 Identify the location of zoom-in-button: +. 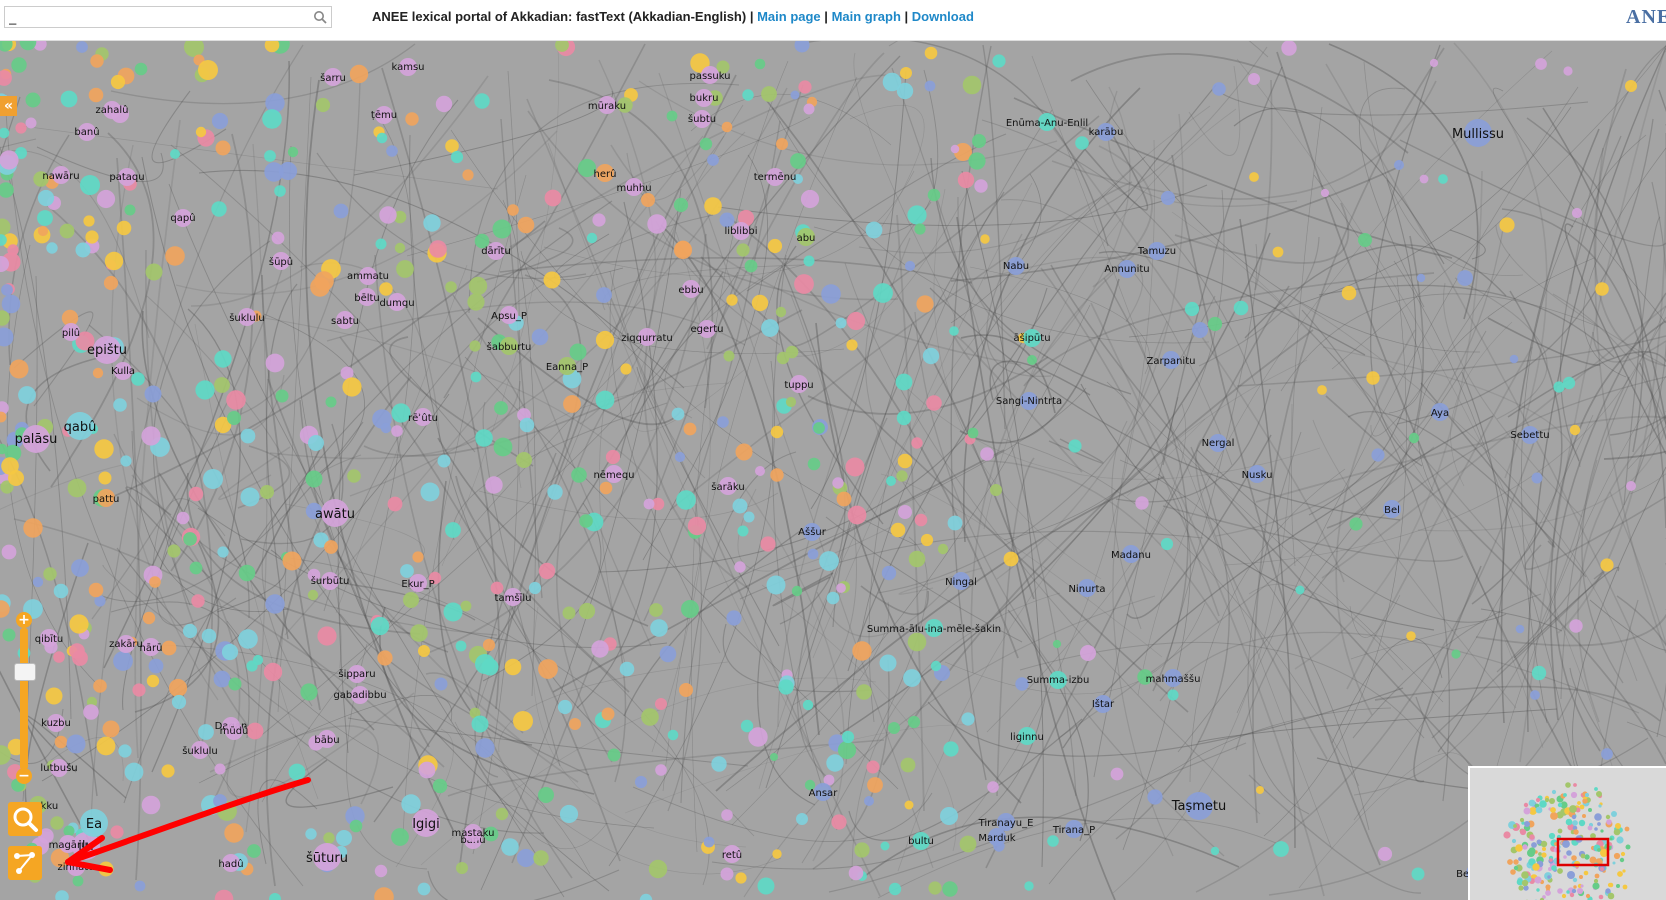
(24, 620).